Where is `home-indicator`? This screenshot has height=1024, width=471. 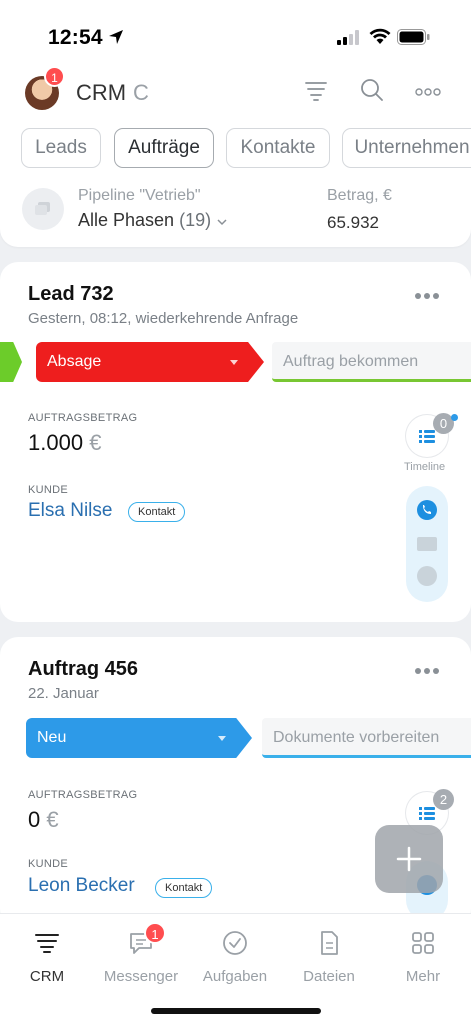 home-indicator is located at coordinates (236, 1011).